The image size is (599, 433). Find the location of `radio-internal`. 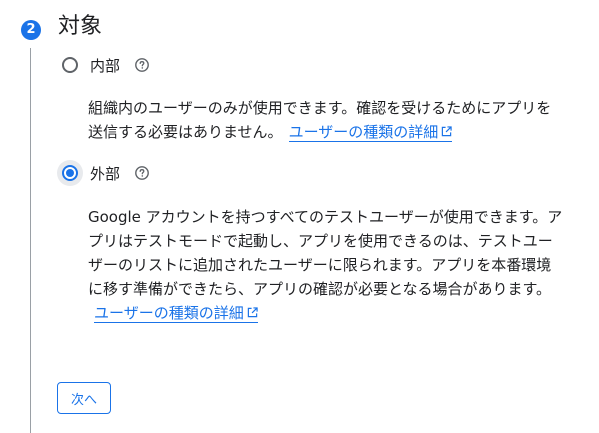

radio-internal is located at coordinates (70, 65).